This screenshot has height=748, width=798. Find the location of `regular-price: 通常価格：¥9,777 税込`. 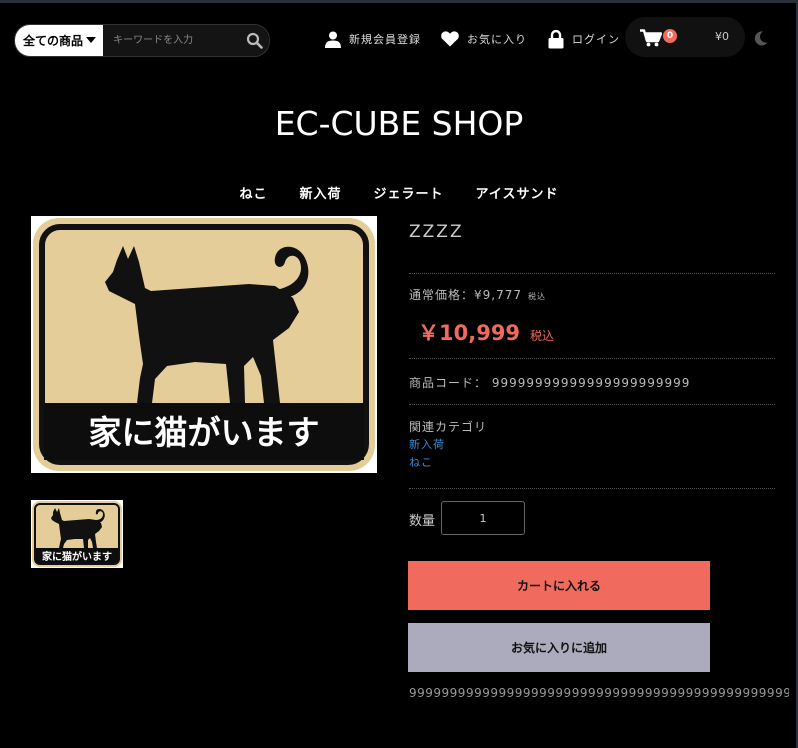

regular-price: 通常価格：¥9,777 税込 is located at coordinates (477, 294).